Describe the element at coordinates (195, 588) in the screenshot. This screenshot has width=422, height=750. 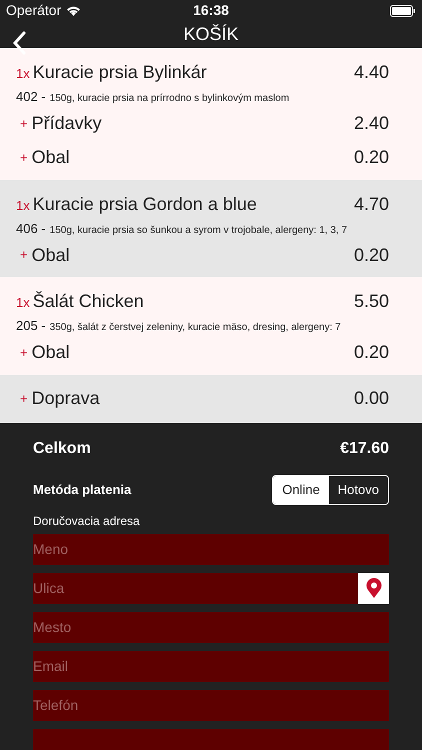
I see `input-field: Ulica` at that location.